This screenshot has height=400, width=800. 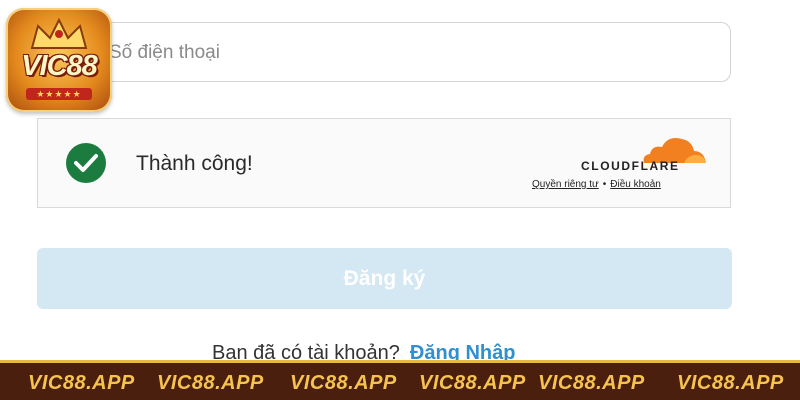 I want to click on privacy-link: Quyền riêng tư, so click(x=565, y=184).